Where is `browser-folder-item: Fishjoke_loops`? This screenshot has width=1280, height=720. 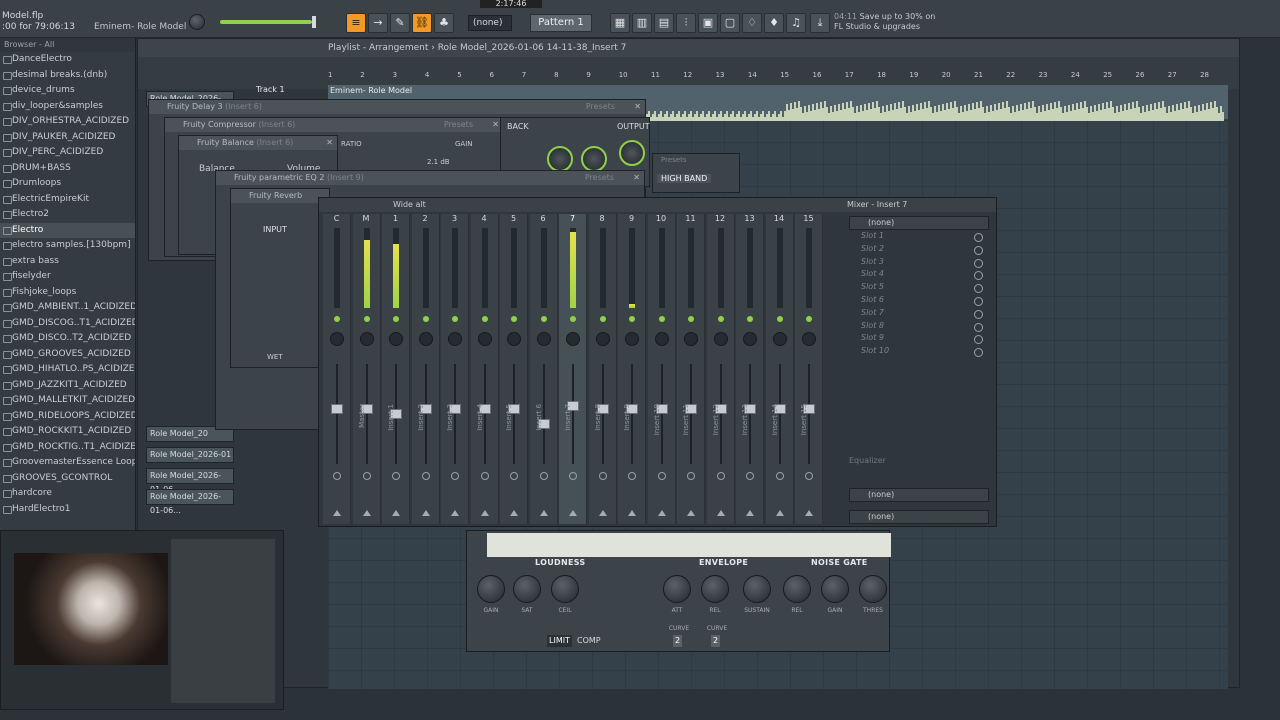 browser-folder-item: Fishjoke_loops is located at coordinates (67, 293).